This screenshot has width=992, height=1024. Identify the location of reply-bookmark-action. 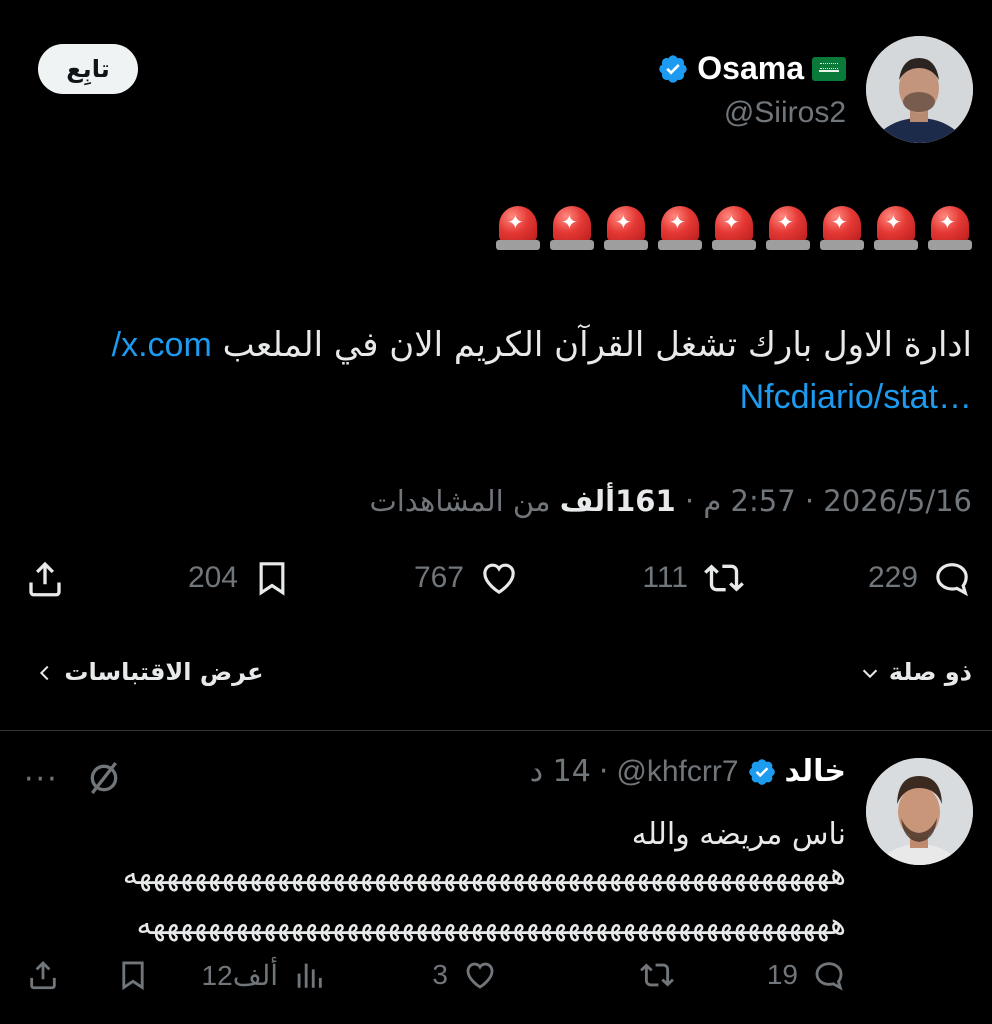
(133, 975).